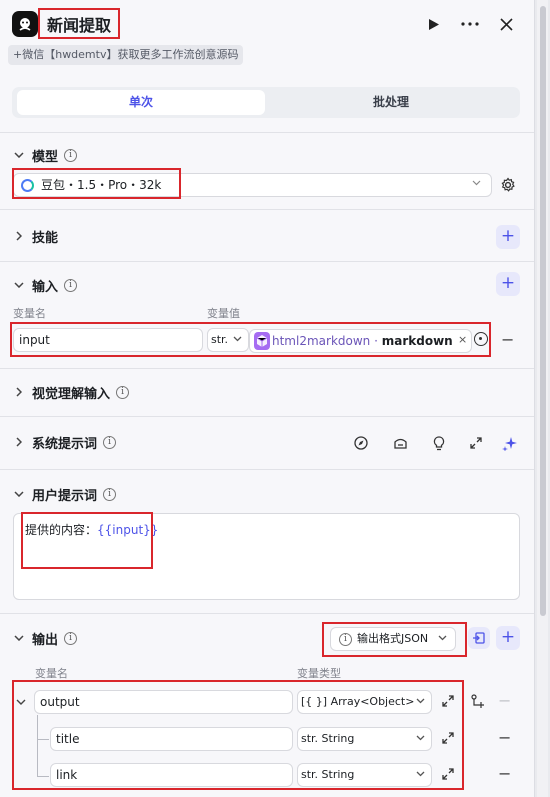 This screenshot has height=797, width=550. I want to click on add-child-icon, so click(477, 702).